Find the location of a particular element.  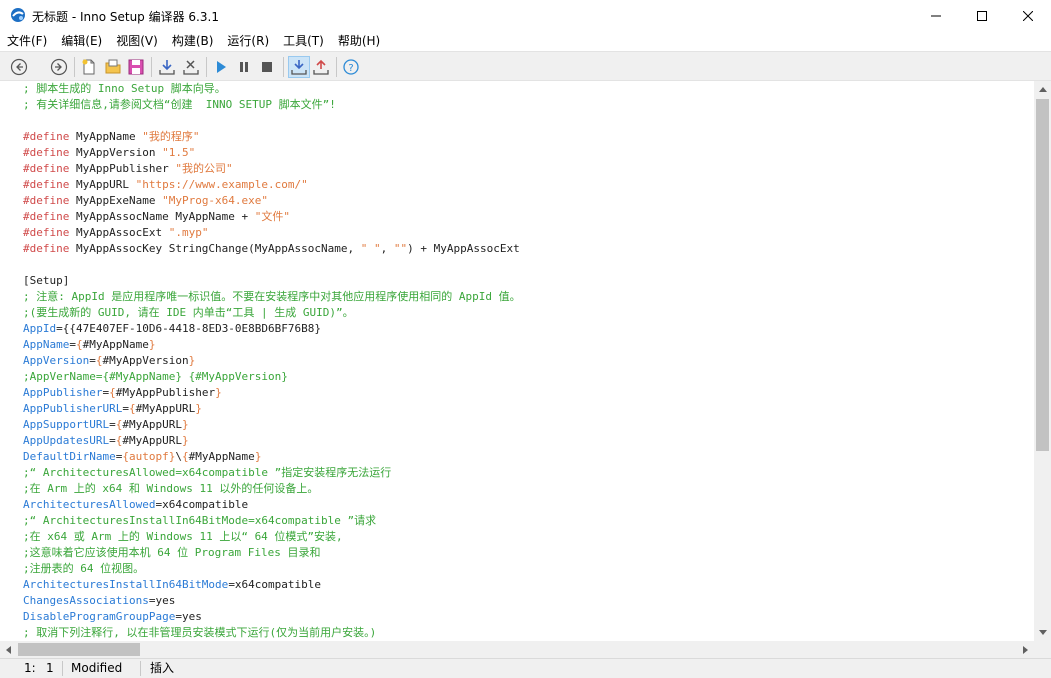

menu-file: 文件(F) is located at coordinates (27, 41).